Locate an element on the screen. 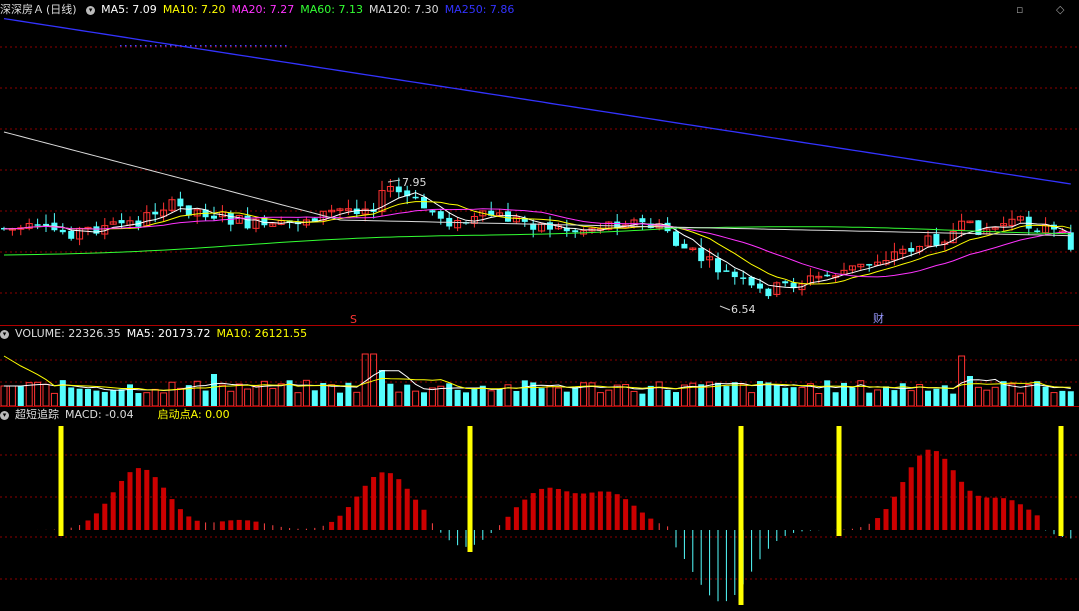 The image size is (1079, 611). volume-value: VOLUME: 22326.35 is located at coordinates (68, 333).